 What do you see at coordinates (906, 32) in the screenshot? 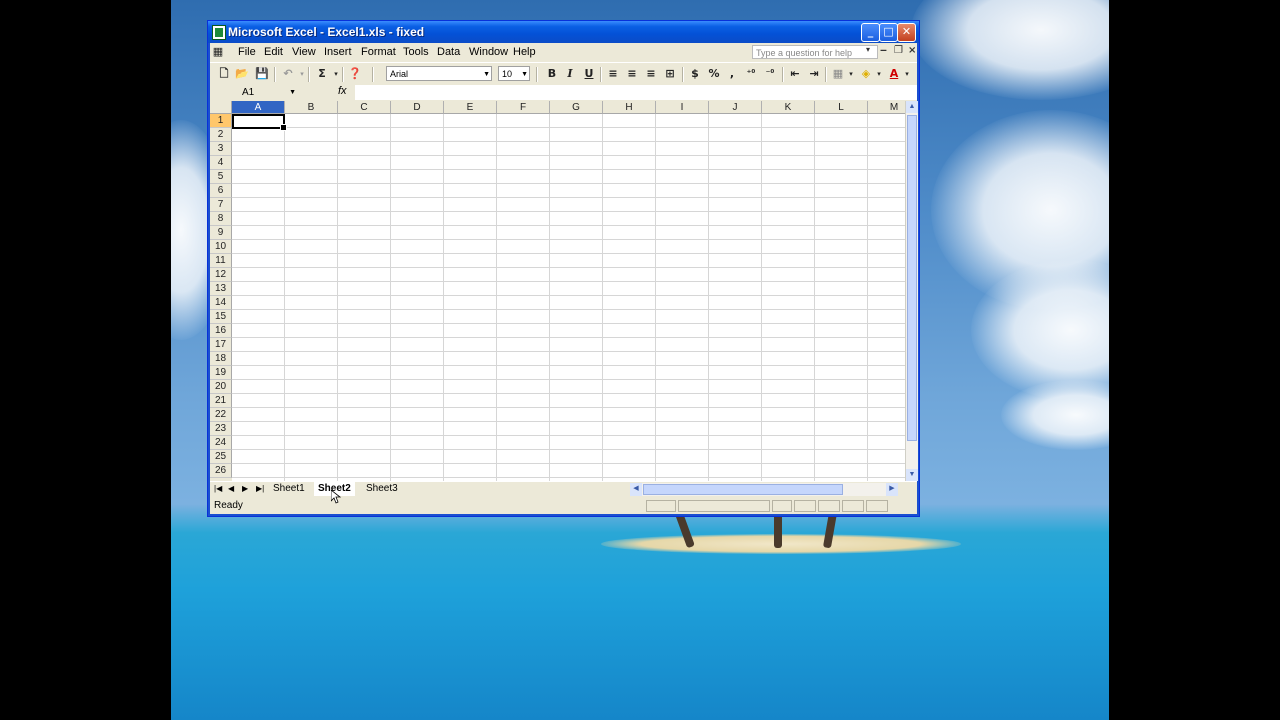
I see `close-button: ✕` at bounding box center [906, 32].